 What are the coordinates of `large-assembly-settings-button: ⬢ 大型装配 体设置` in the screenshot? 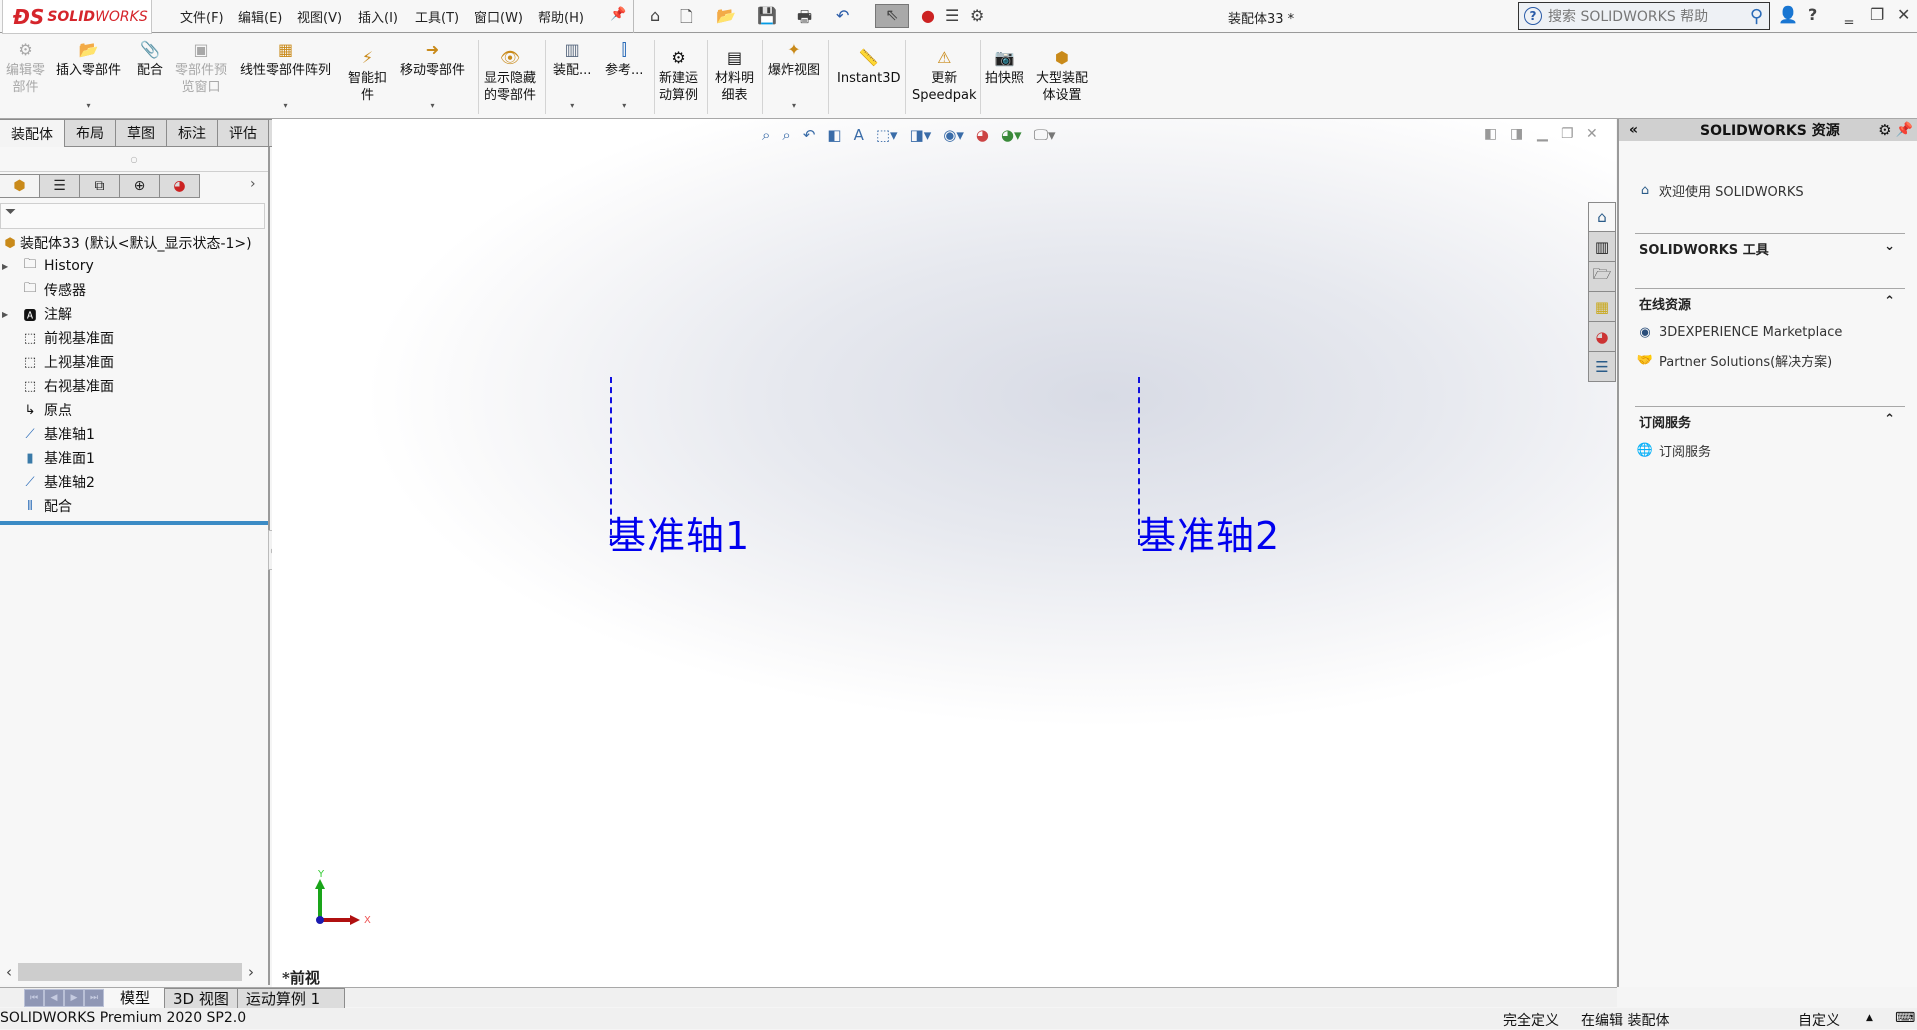 It's located at (1062, 71).